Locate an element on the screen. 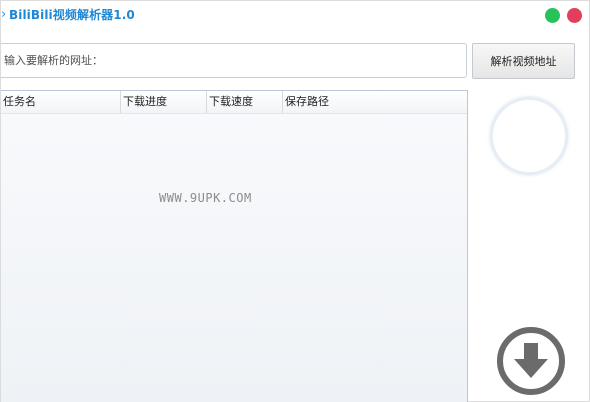 This screenshot has height=402, width=590. column-header-speed: 下载速度 is located at coordinates (245, 102).